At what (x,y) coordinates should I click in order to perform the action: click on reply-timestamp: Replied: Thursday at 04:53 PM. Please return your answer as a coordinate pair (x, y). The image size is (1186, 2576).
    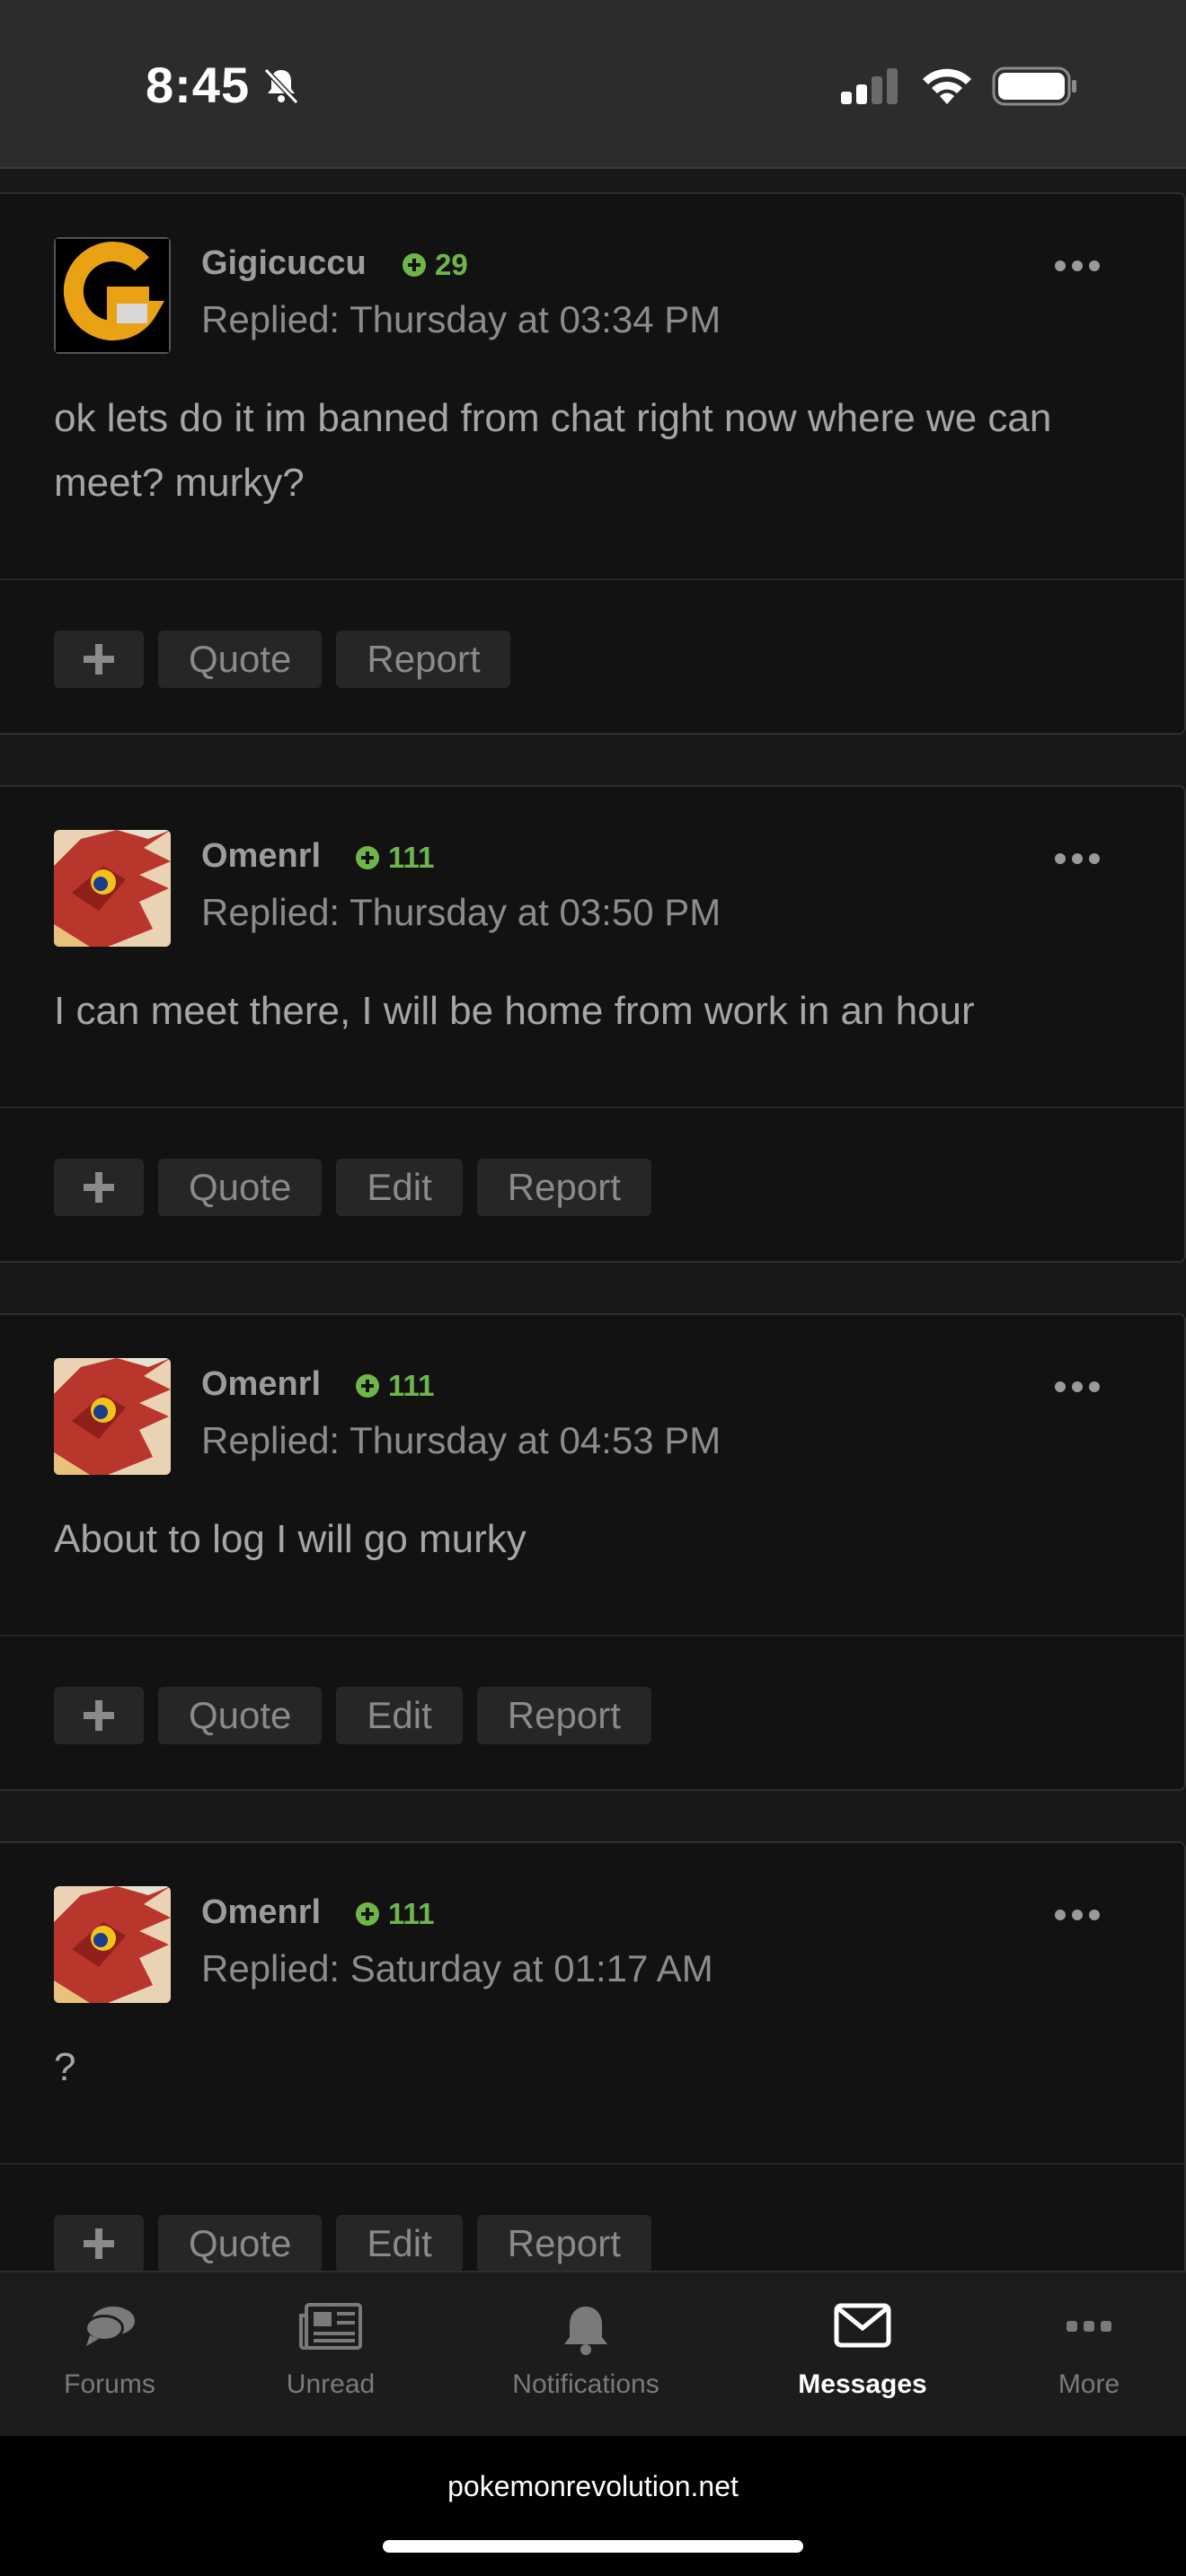
    Looking at the image, I should click on (461, 1440).